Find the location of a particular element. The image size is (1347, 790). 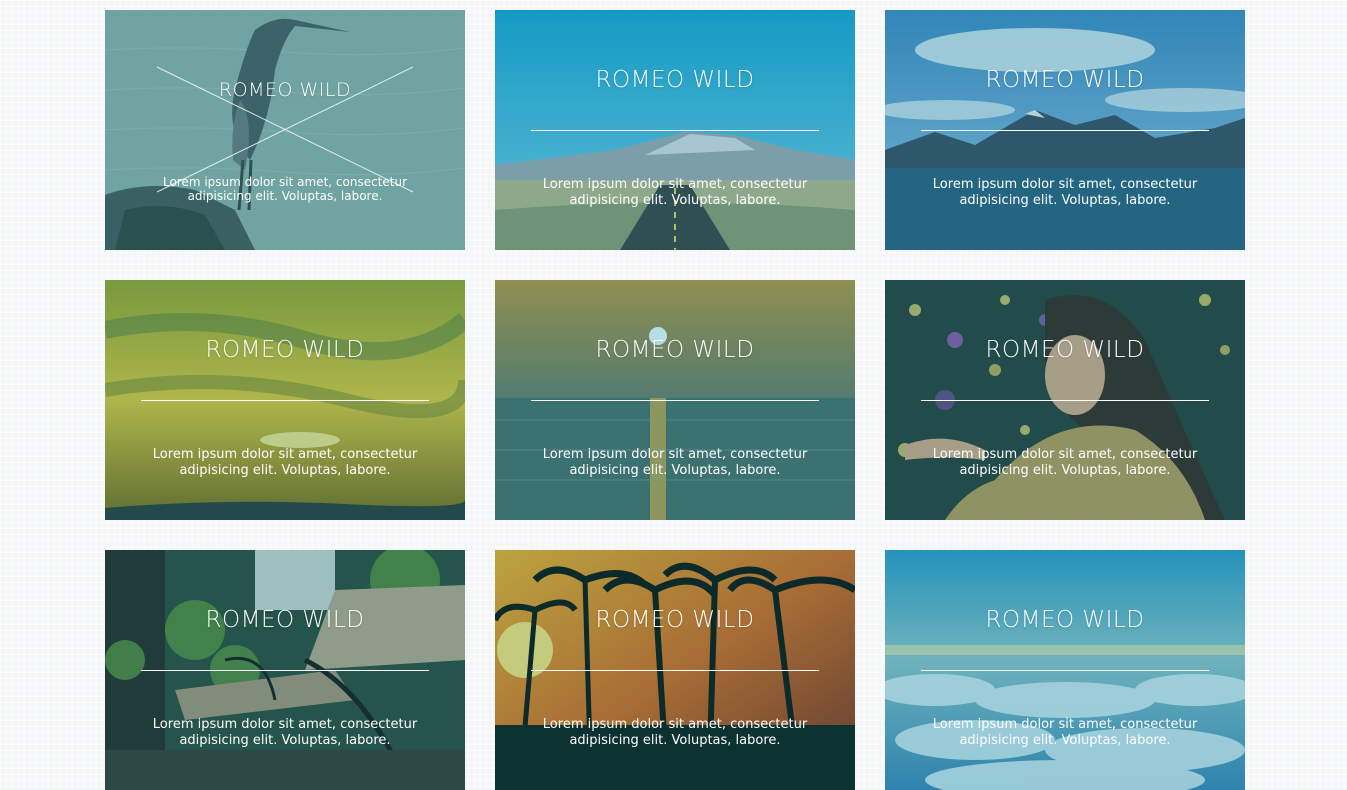

overlay-tint is located at coordinates (285, 130).